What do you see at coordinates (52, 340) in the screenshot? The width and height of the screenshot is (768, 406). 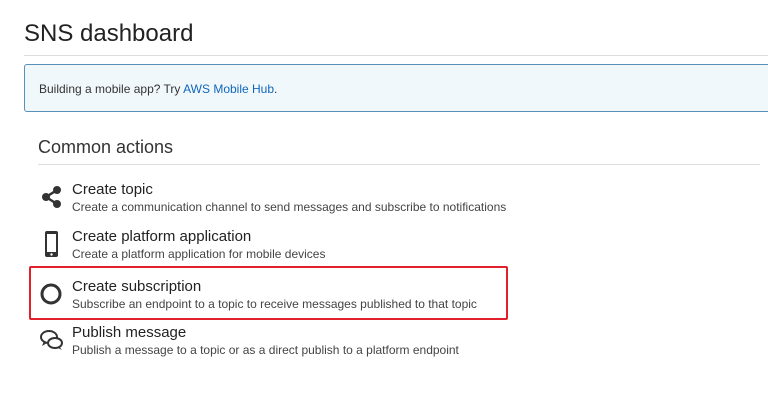 I see `chat-bubbles-icon` at bounding box center [52, 340].